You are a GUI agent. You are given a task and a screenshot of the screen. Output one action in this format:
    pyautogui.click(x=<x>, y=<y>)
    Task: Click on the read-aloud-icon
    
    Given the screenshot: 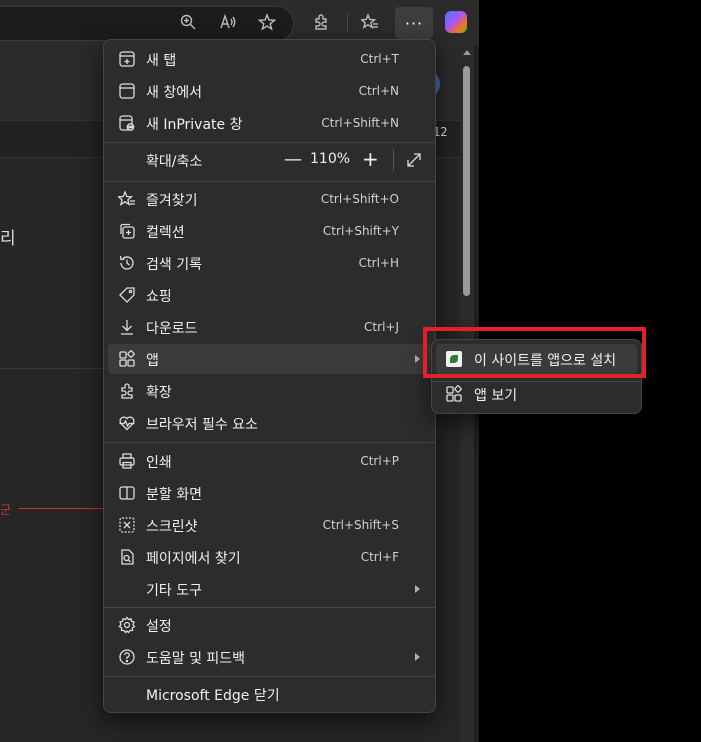 What is the action you would take?
    pyautogui.click(x=228, y=22)
    